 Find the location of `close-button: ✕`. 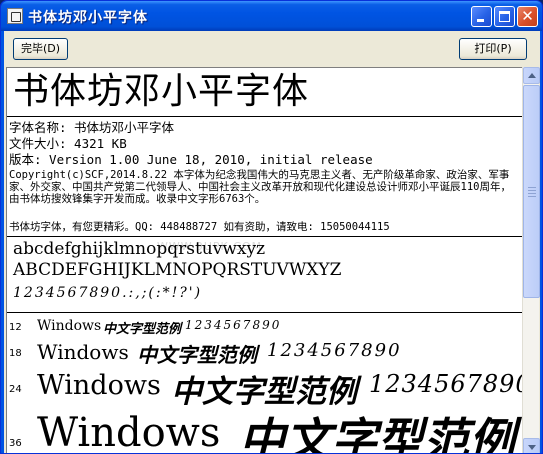

close-button: ✕ is located at coordinates (527, 16).